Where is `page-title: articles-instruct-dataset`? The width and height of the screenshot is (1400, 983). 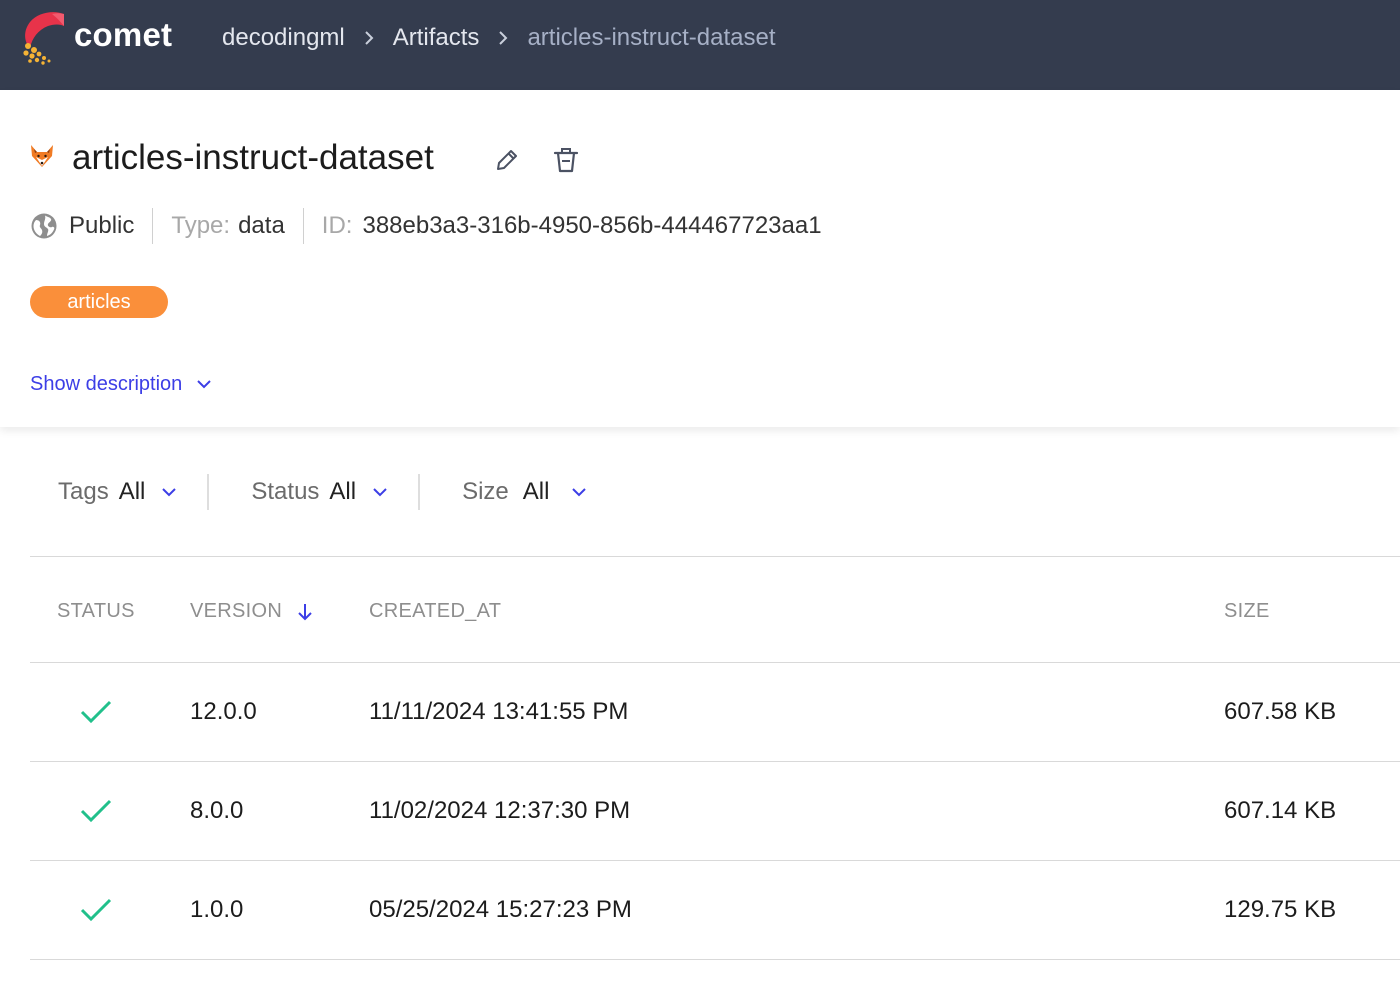 page-title: articles-instruct-dataset is located at coordinates (253, 157).